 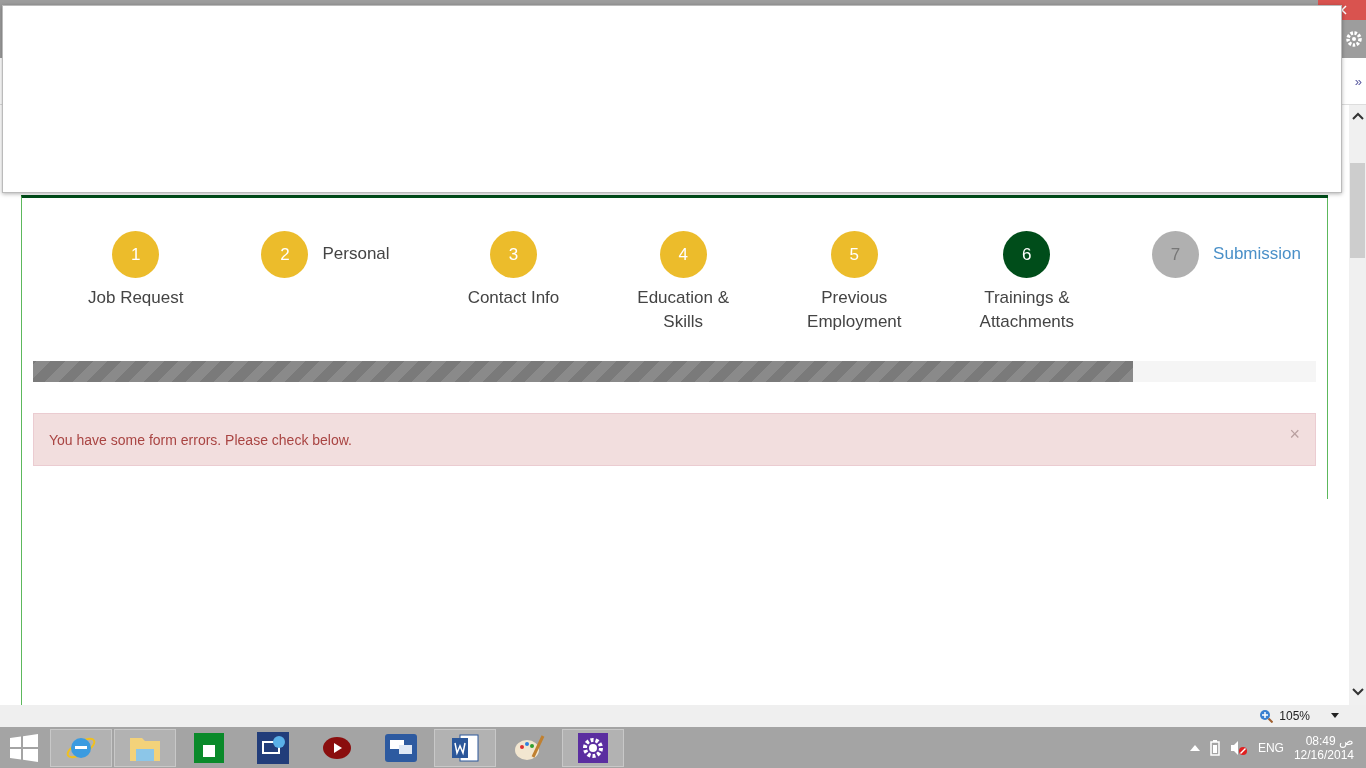 What do you see at coordinates (683, 310) in the screenshot?
I see `step-label: Education & Skills` at bounding box center [683, 310].